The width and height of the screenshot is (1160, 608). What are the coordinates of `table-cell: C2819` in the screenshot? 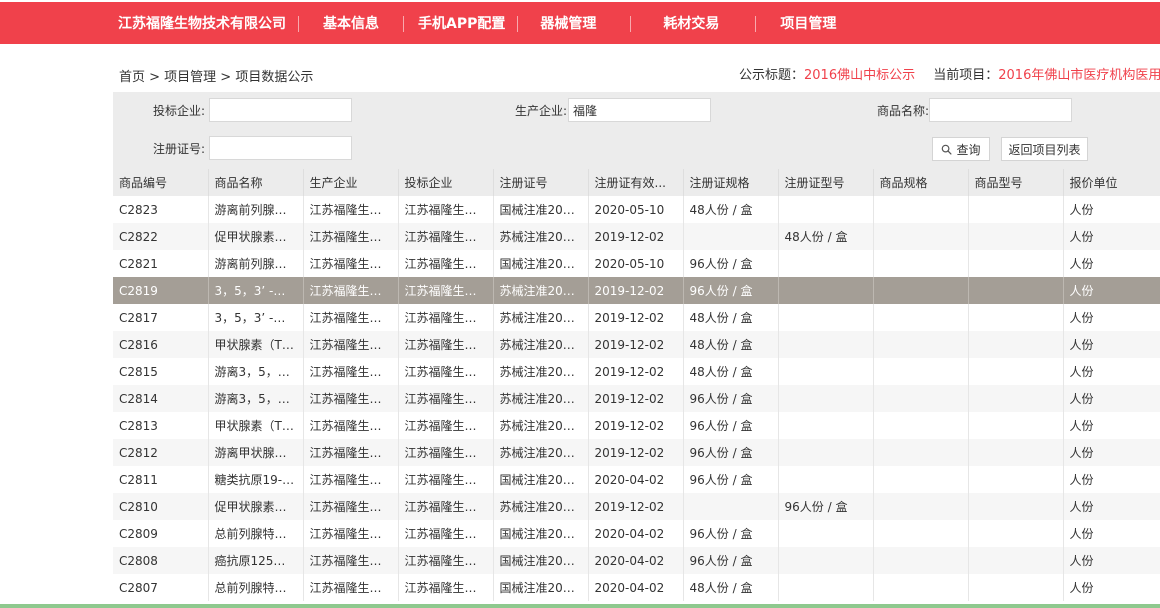 It's located at (161, 290).